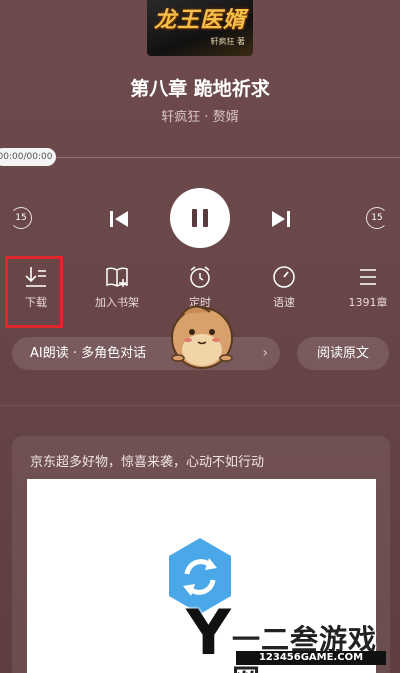  What do you see at coordinates (200, 277) in the screenshot?
I see `alarm-clock-icon` at bounding box center [200, 277].